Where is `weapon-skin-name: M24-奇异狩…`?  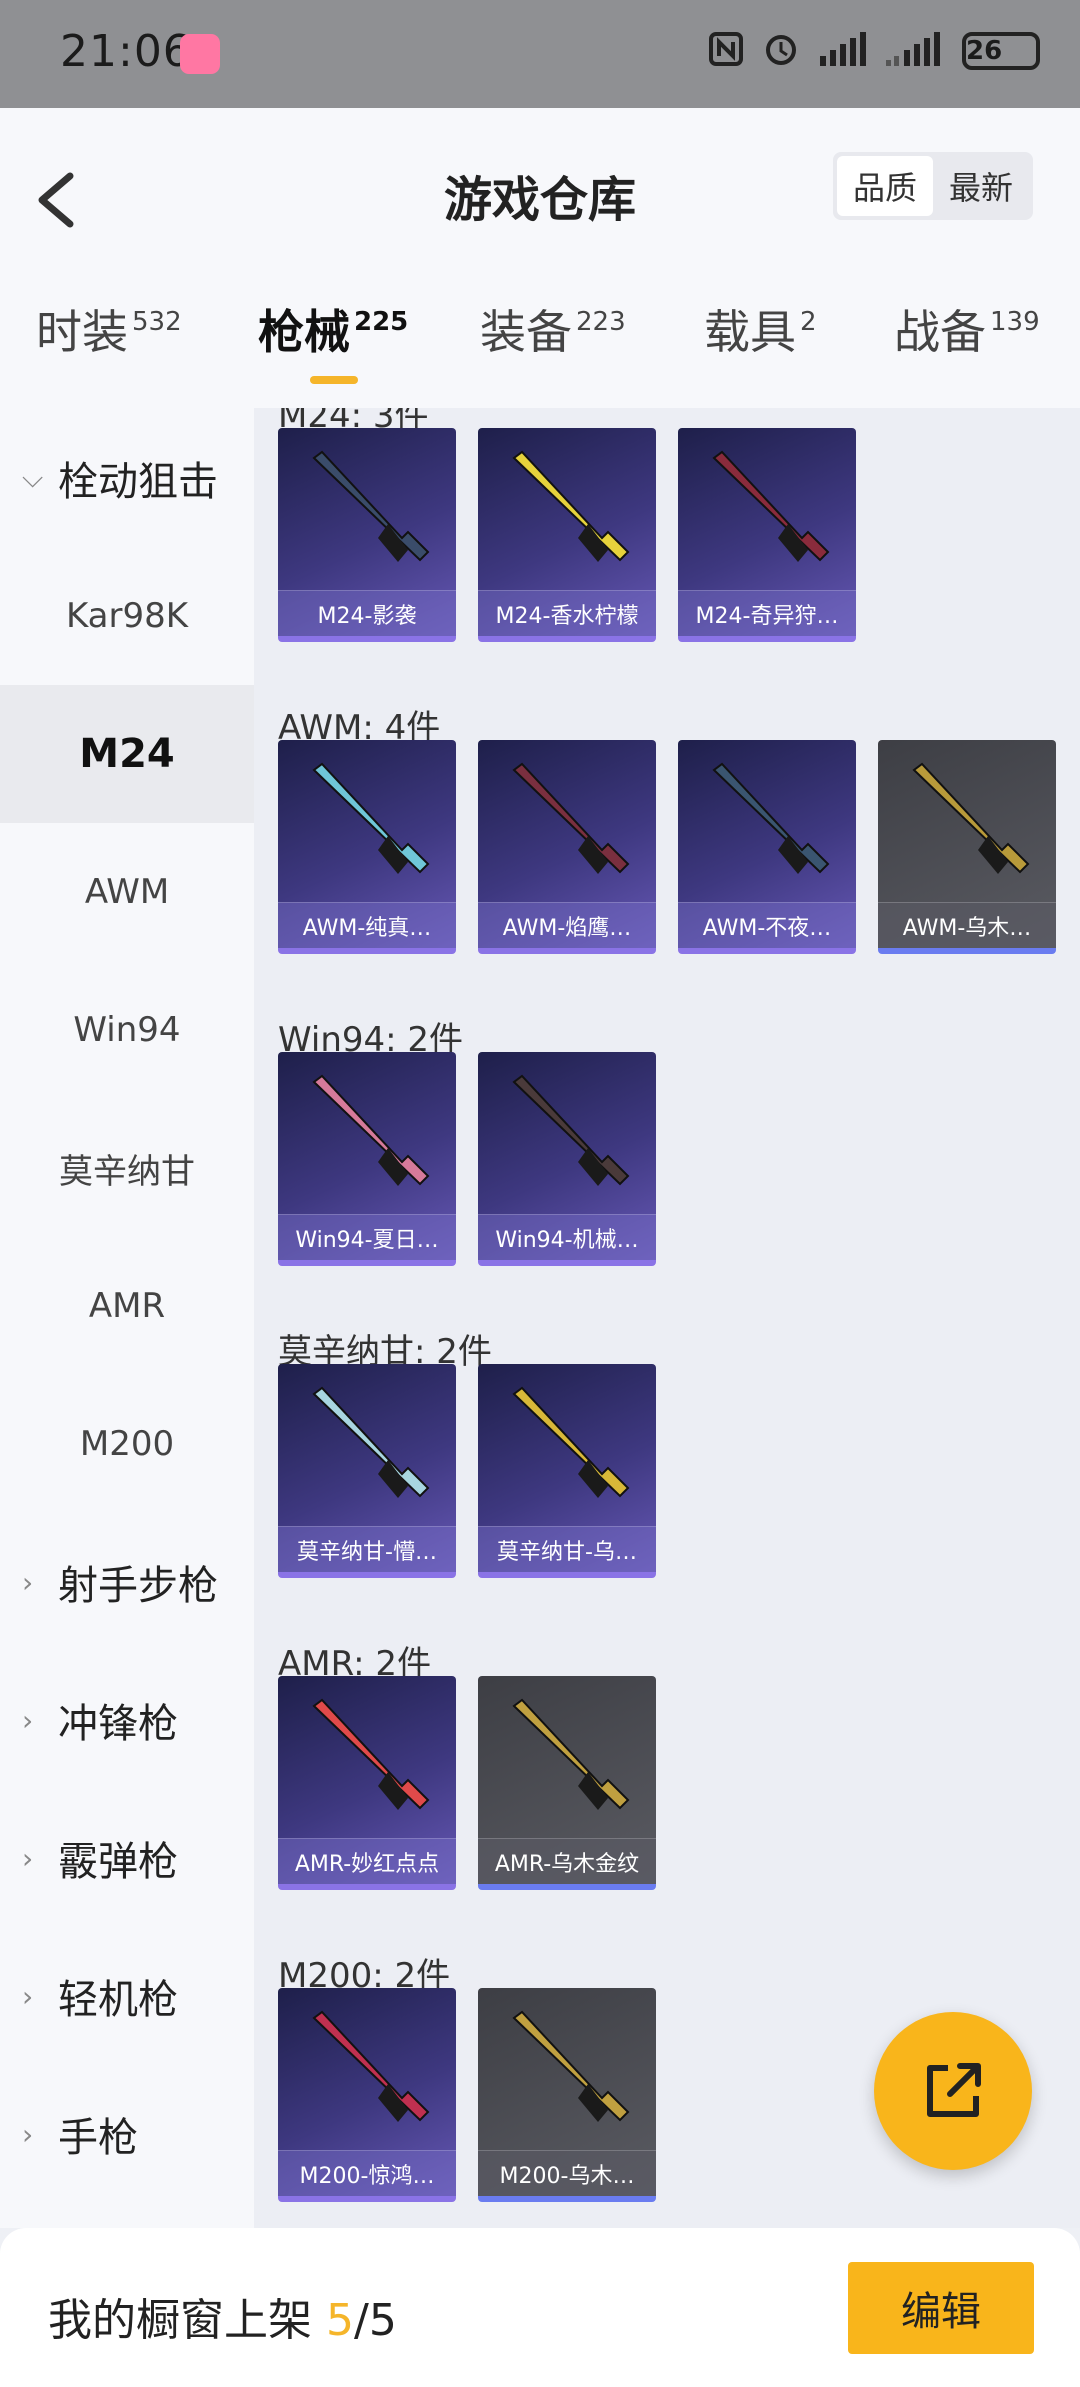
weapon-skin-name: M24-奇异狩… is located at coordinates (767, 613).